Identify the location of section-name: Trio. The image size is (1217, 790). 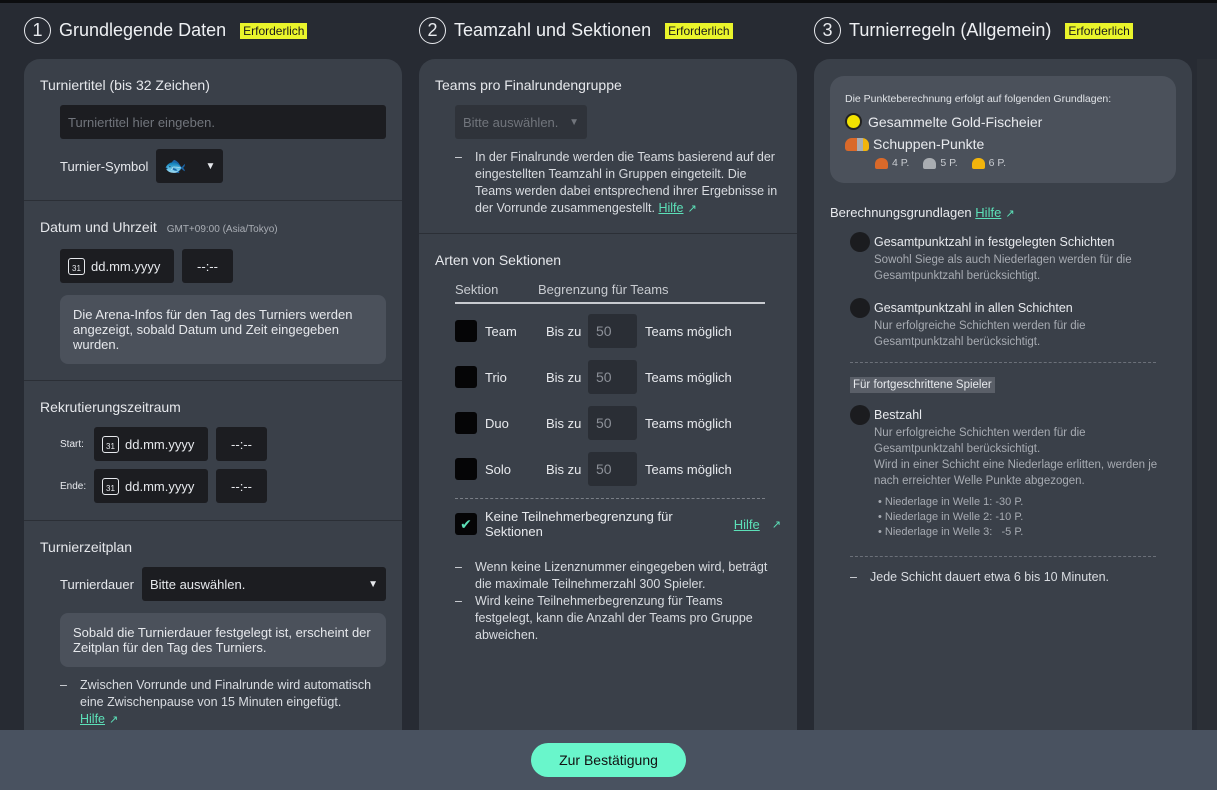
(496, 377).